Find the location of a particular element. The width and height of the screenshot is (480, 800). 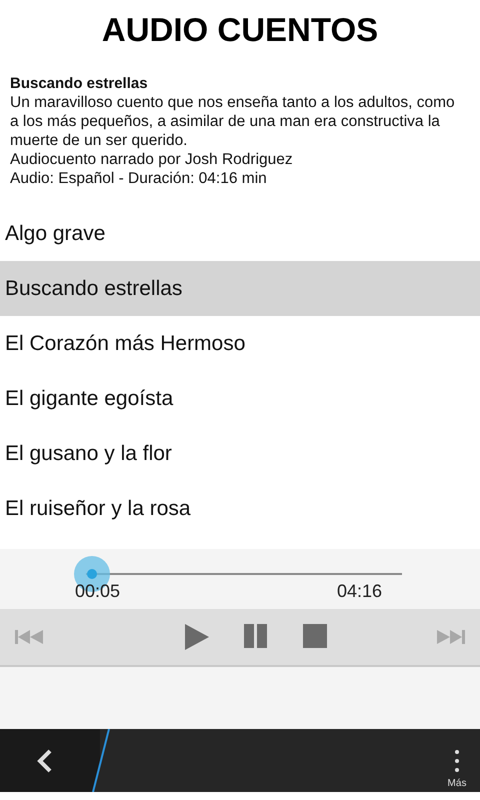

story-item: El gigante egoísta is located at coordinates (240, 398).